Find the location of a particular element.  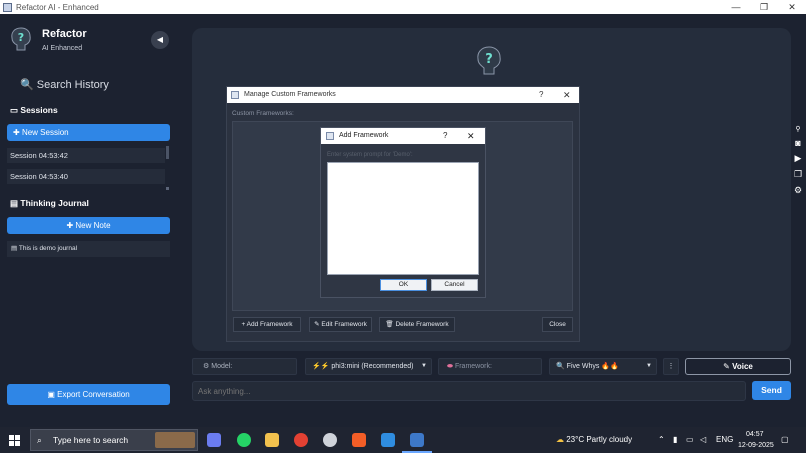

language-indicator: ENG is located at coordinates (724, 440).